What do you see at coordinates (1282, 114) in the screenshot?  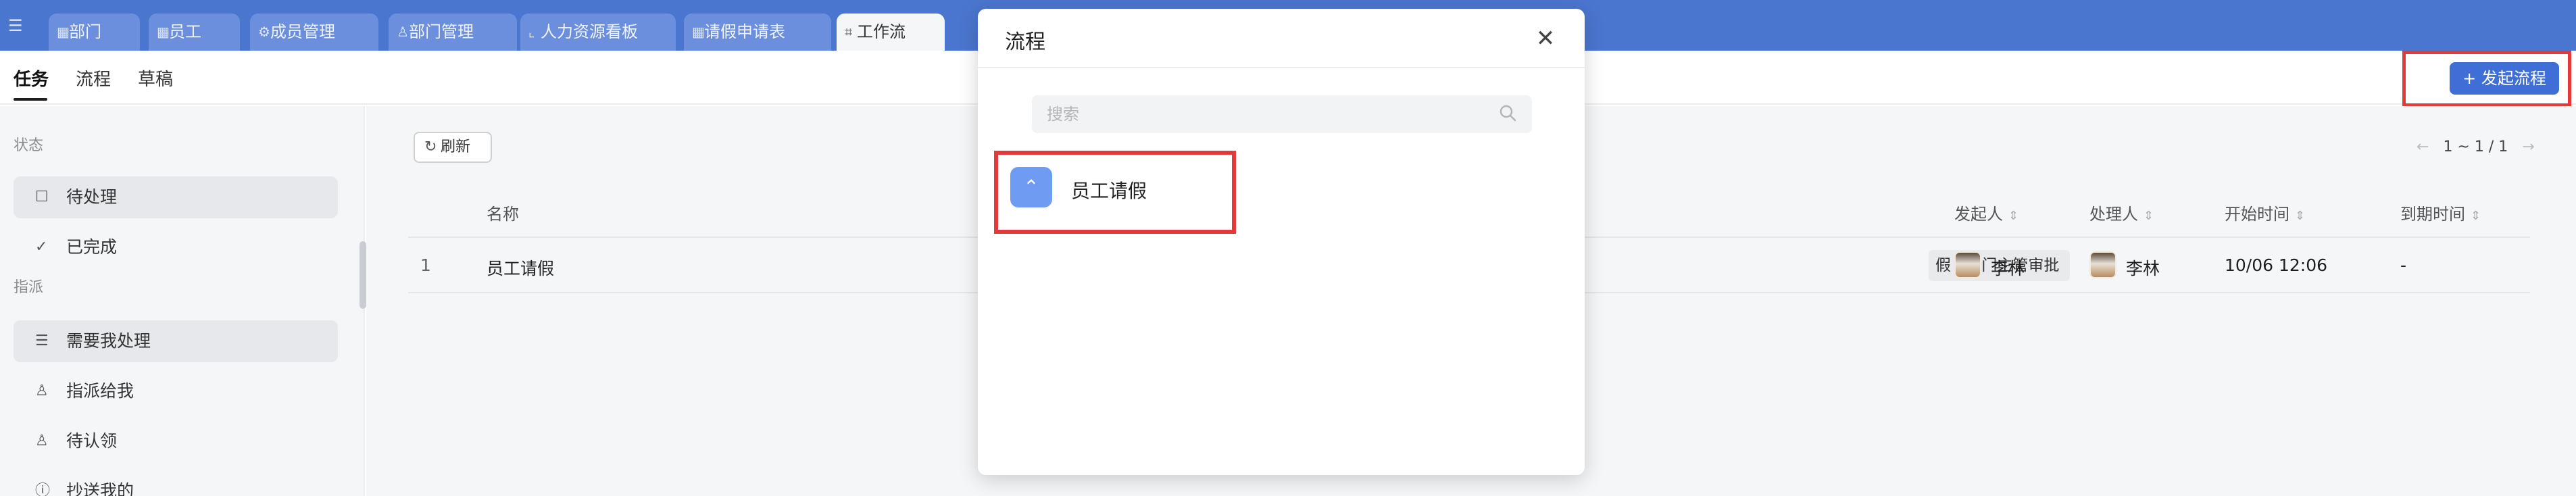 I see `search-input` at bounding box center [1282, 114].